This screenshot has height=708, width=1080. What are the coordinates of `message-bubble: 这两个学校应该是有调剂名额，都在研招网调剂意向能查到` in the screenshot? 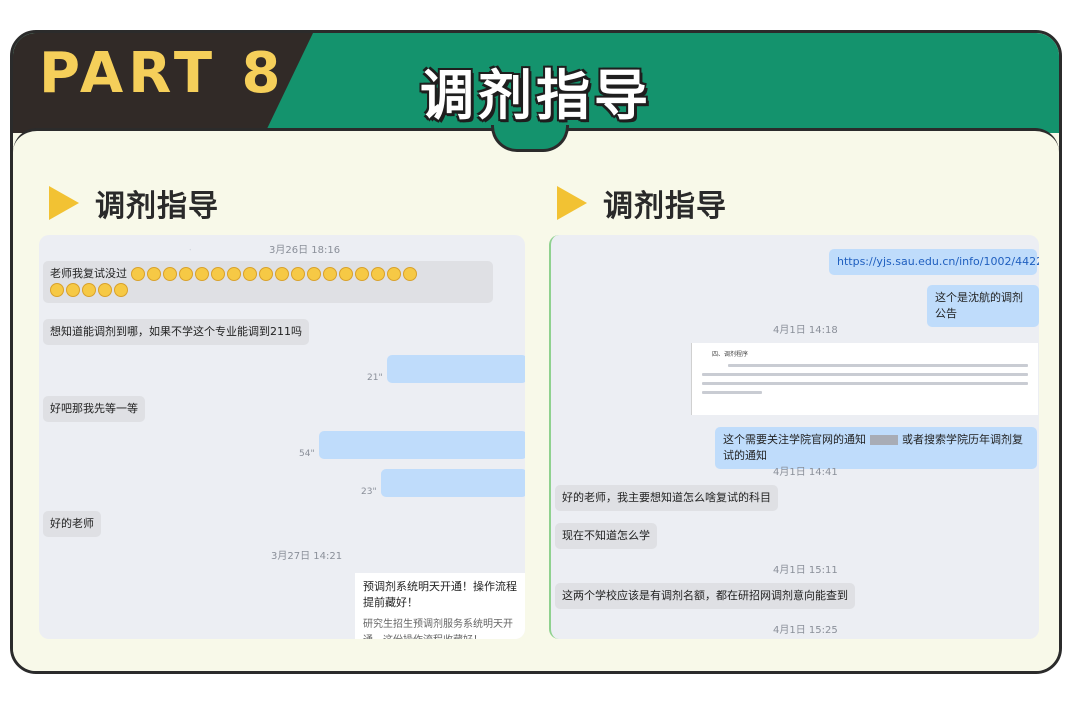 It's located at (705, 596).